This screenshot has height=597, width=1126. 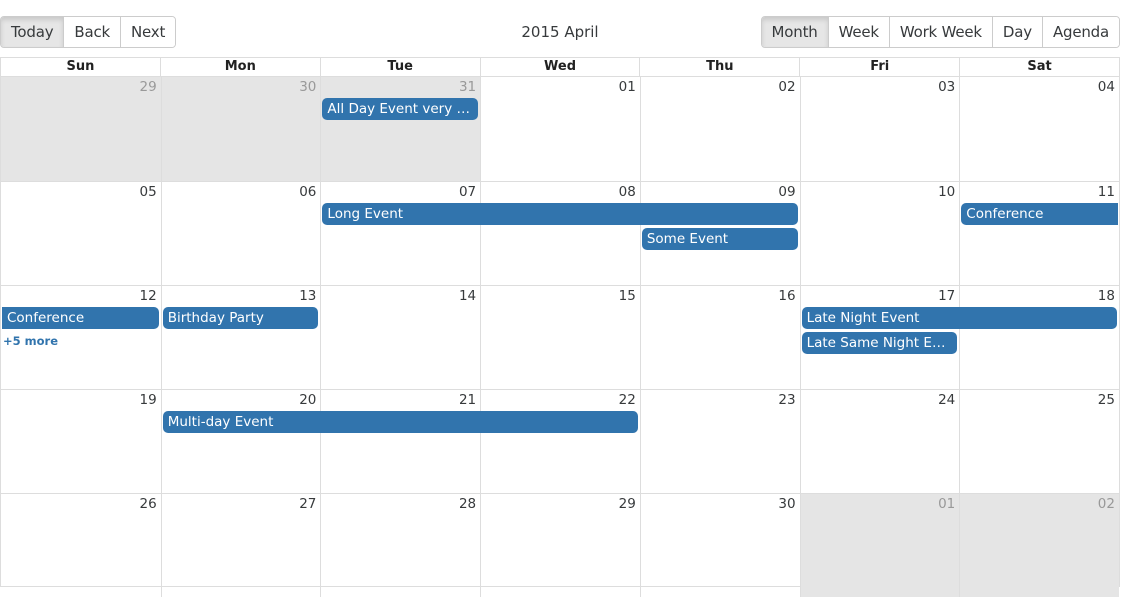 What do you see at coordinates (1039, 67) in the screenshot?
I see `weekday-header: Sat` at bounding box center [1039, 67].